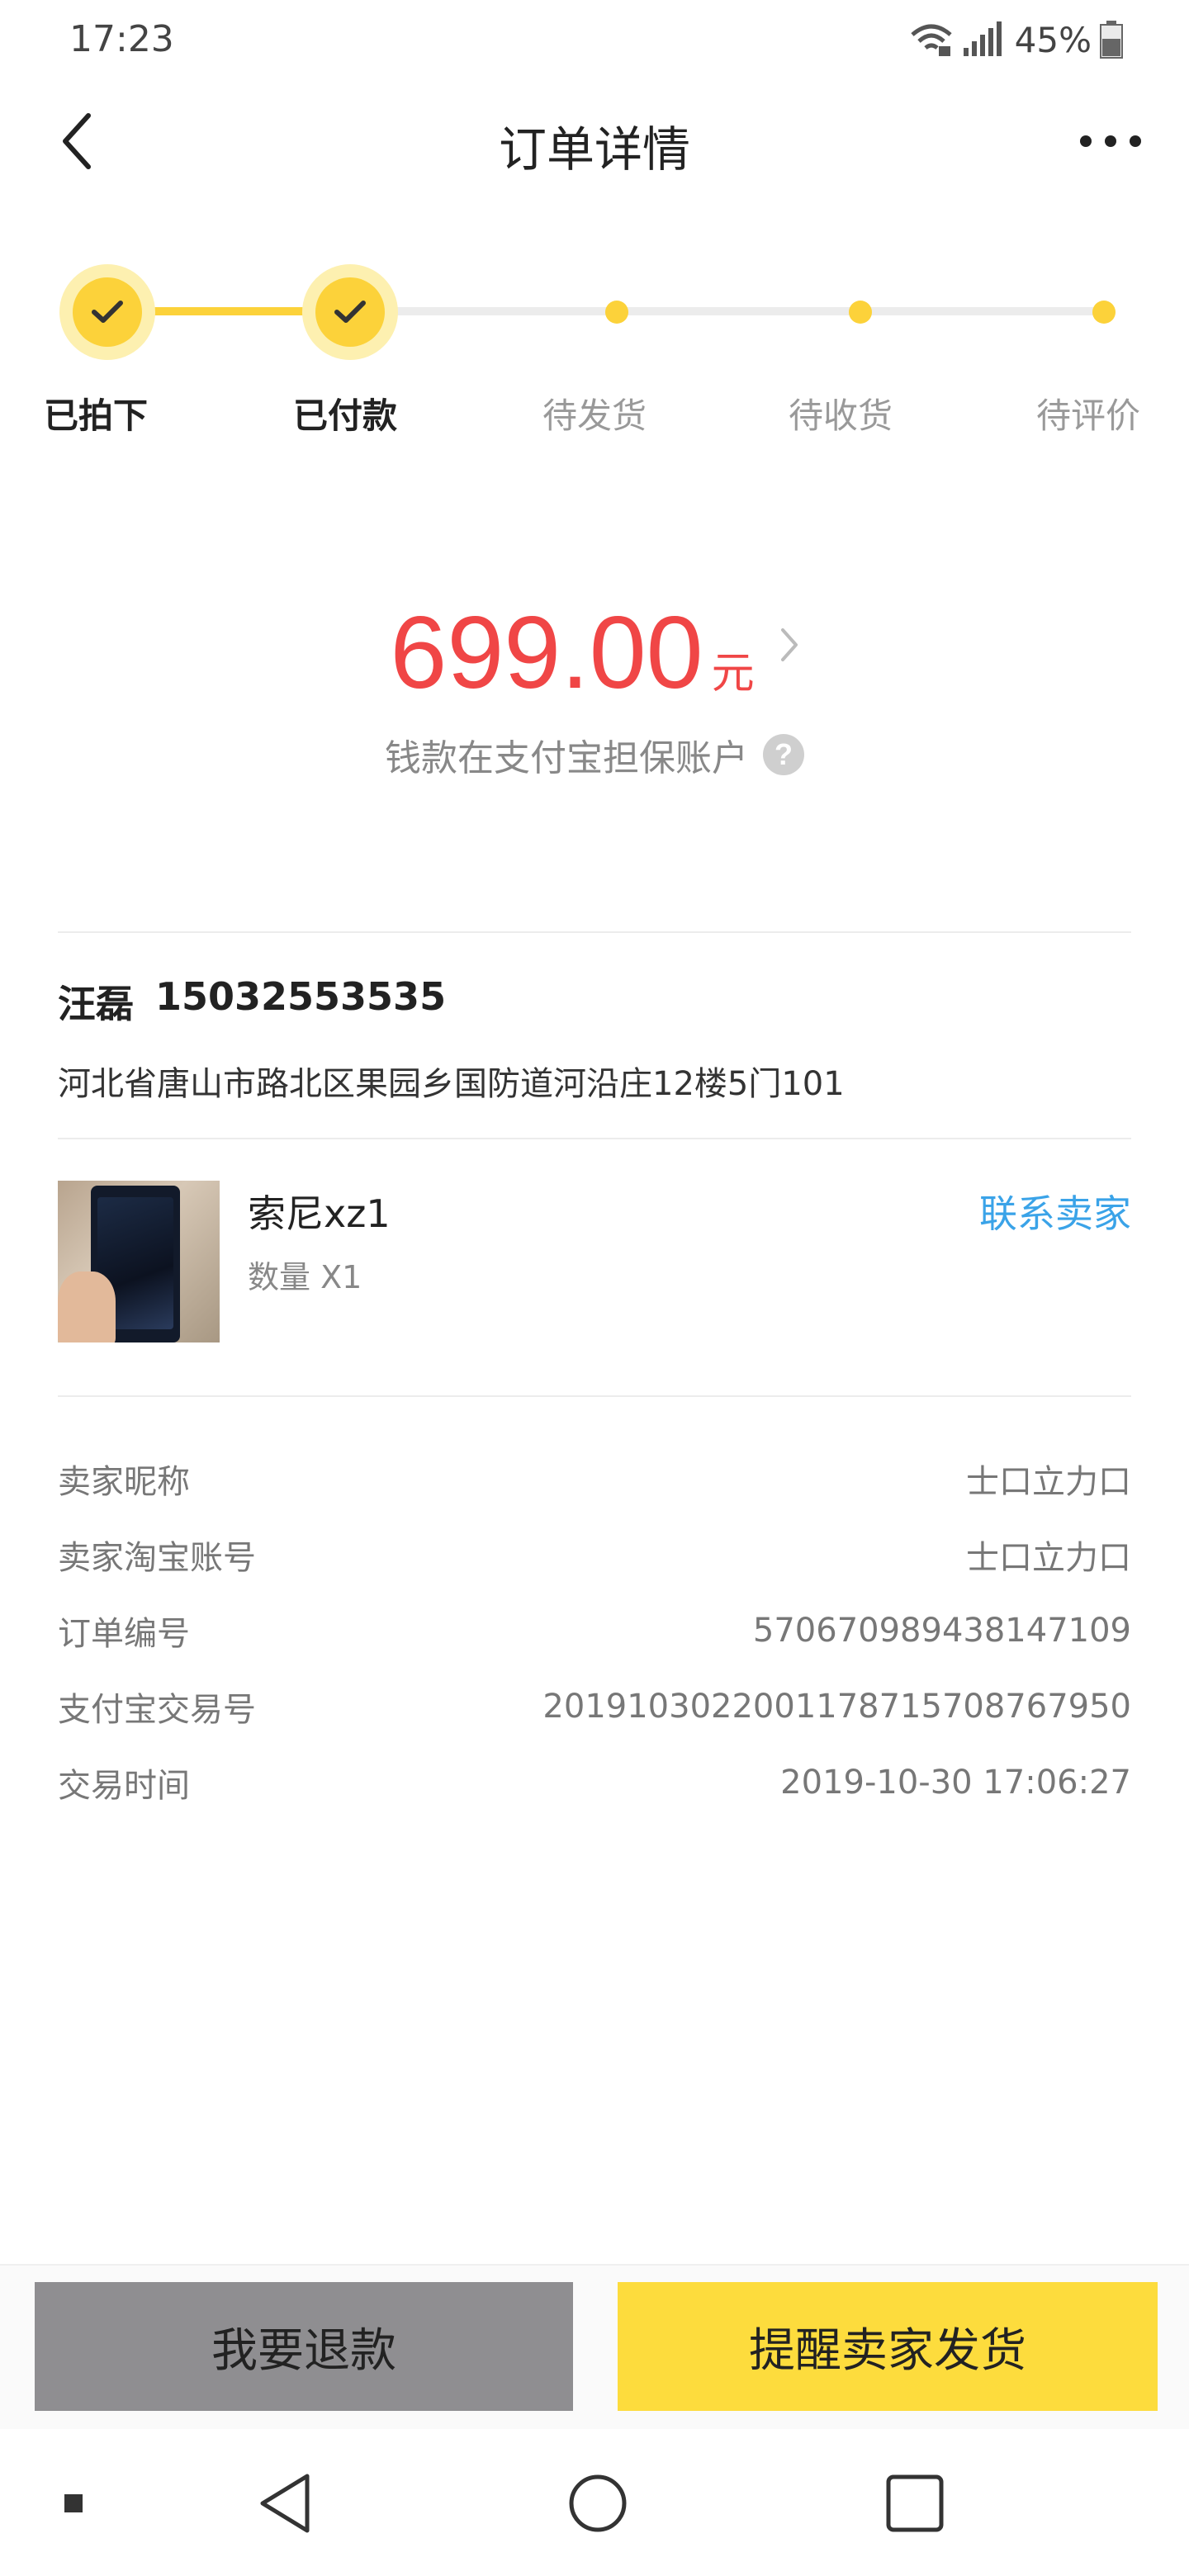 The image size is (1189, 2576). Describe the element at coordinates (1111, 40) in the screenshot. I see `battery-icon` at that location.